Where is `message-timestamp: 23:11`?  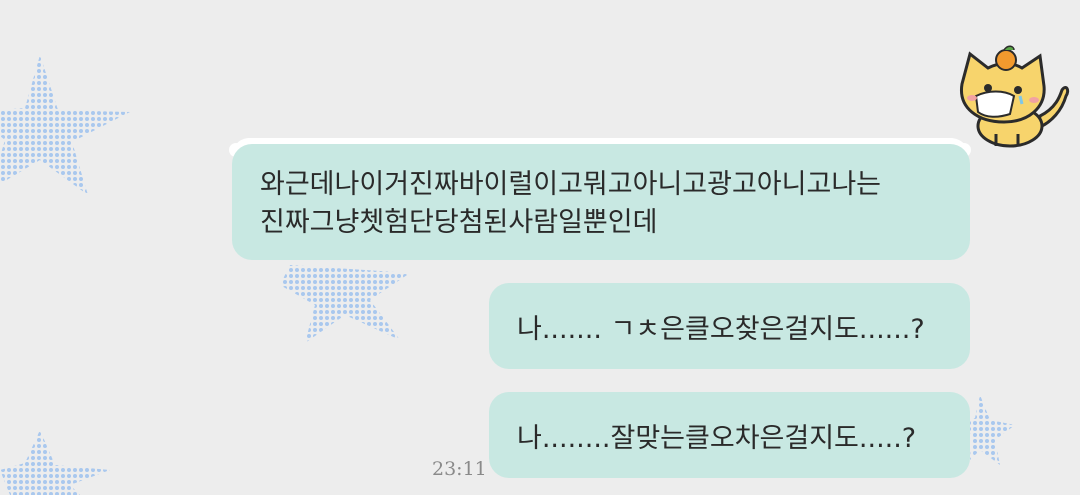 message-timestamp: 23:11 is located at coordinates (459, 469).